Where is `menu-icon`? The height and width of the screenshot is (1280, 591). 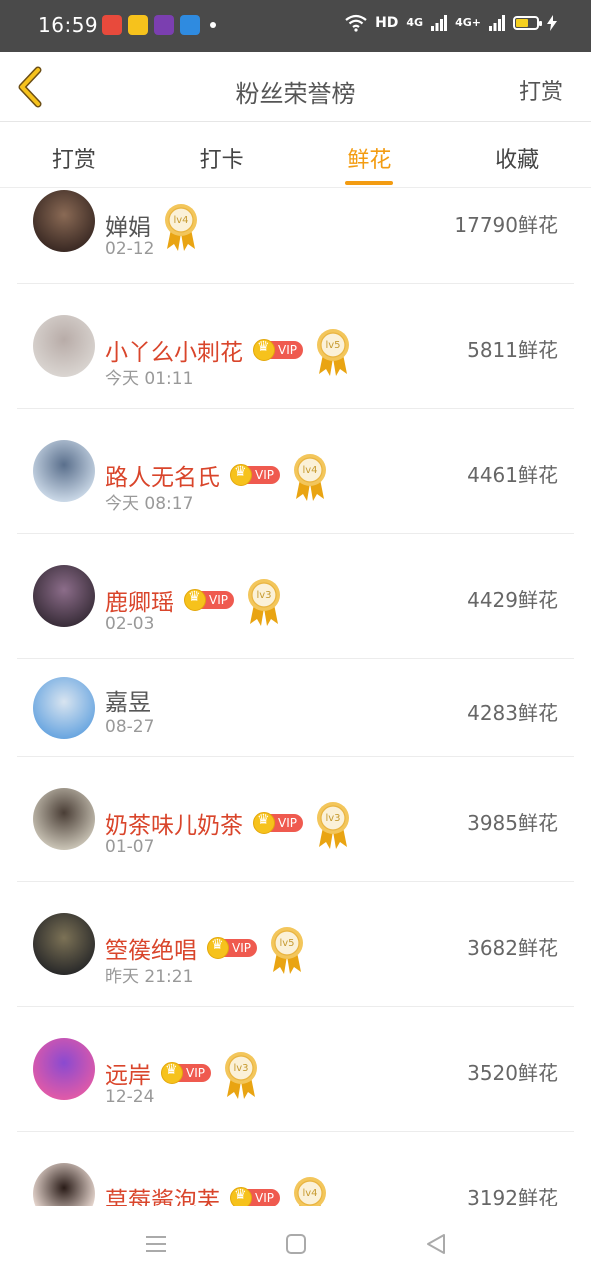 menu-icon is located at coordinates (156, 1244).